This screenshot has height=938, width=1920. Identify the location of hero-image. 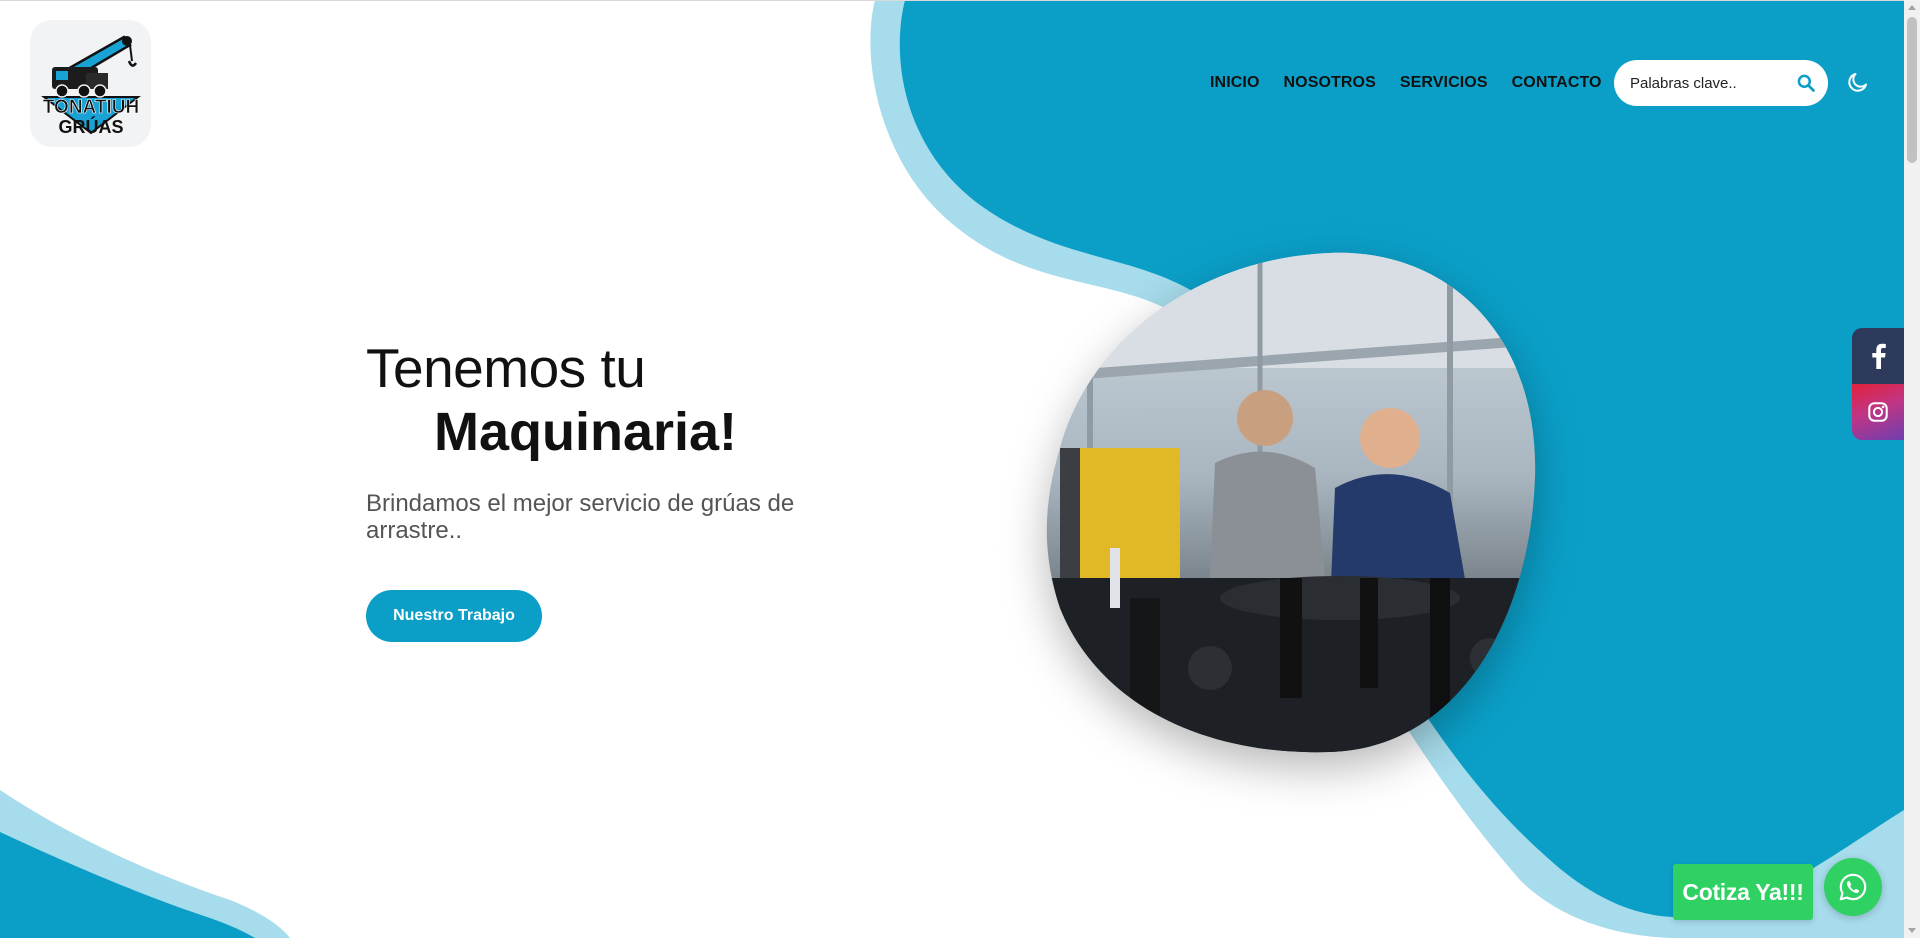
(1291, 502).